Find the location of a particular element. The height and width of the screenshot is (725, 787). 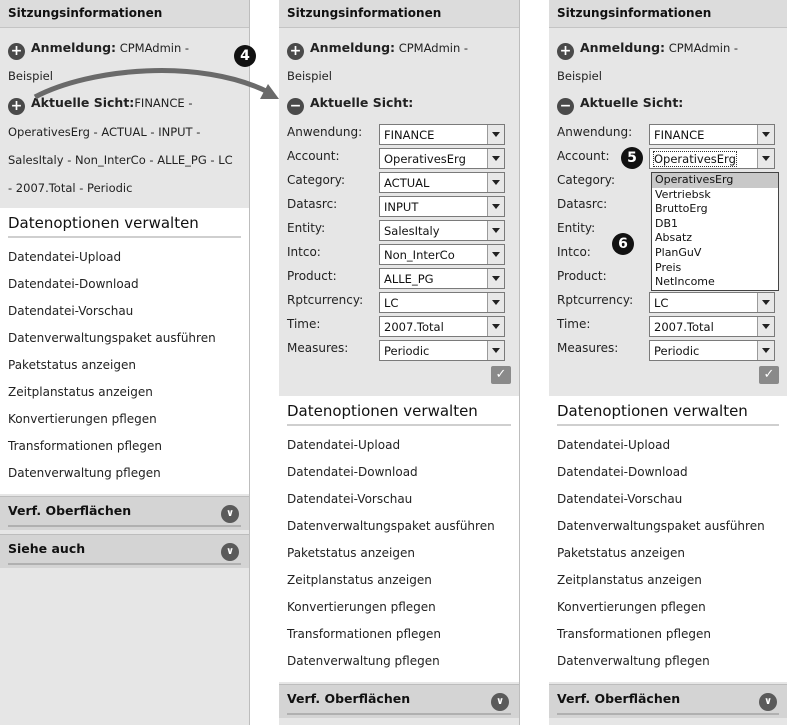

dim-row-account: Account: OperativesErg is located at coordinates (399, 158).